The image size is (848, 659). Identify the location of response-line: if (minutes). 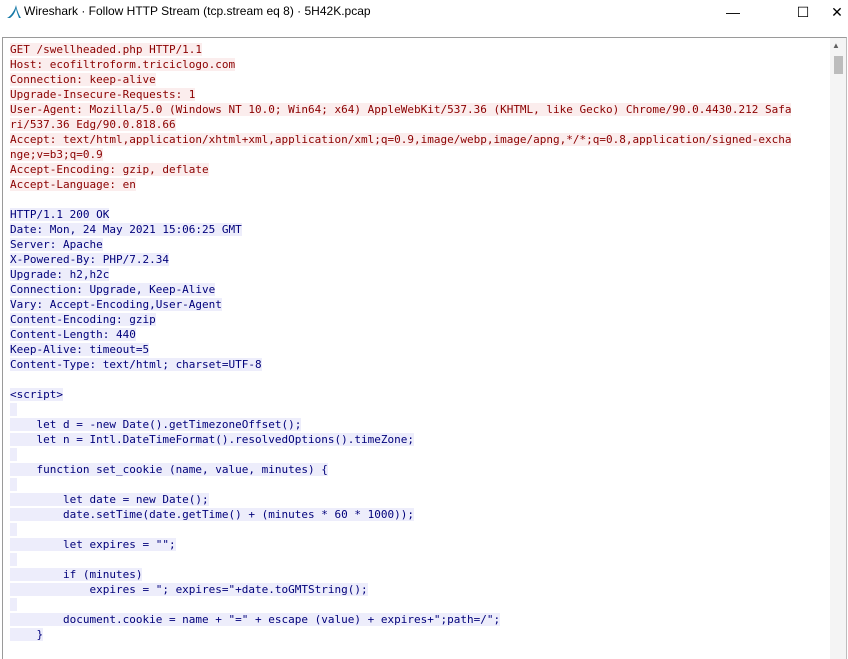
(420, 574).